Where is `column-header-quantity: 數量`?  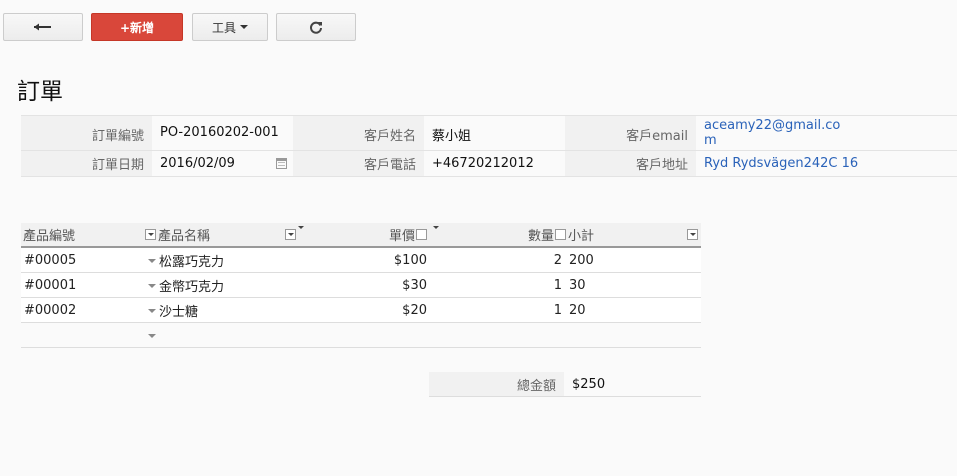
column-header-quantity: 數量 is located at coordinates (498, 234).